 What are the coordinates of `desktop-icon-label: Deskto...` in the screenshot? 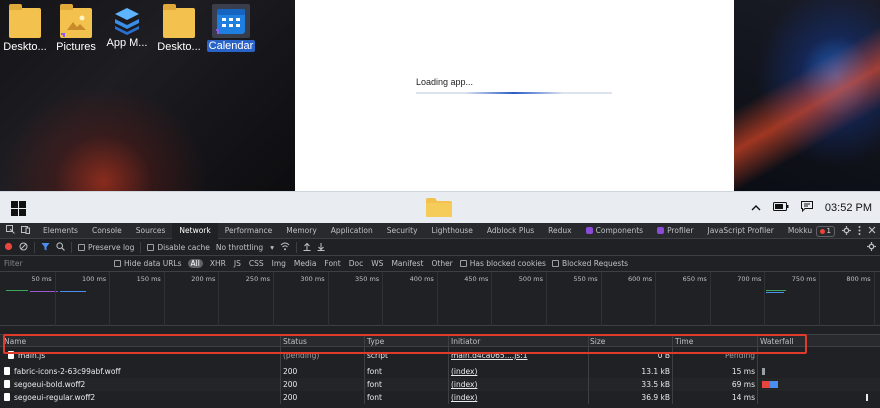 It's located at (25, 47).